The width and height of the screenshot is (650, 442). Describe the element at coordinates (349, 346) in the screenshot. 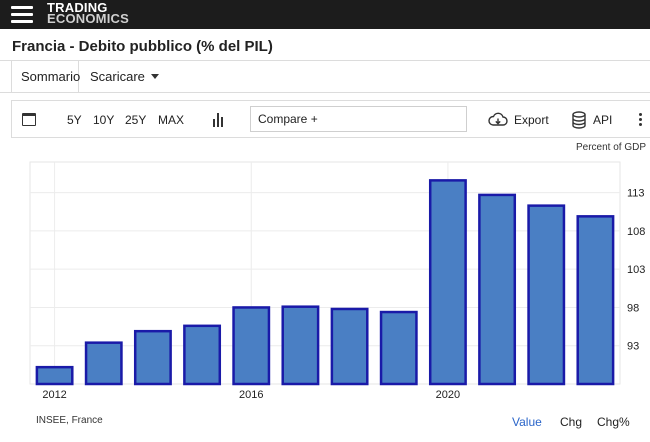

I see `bar-2018` at that location.